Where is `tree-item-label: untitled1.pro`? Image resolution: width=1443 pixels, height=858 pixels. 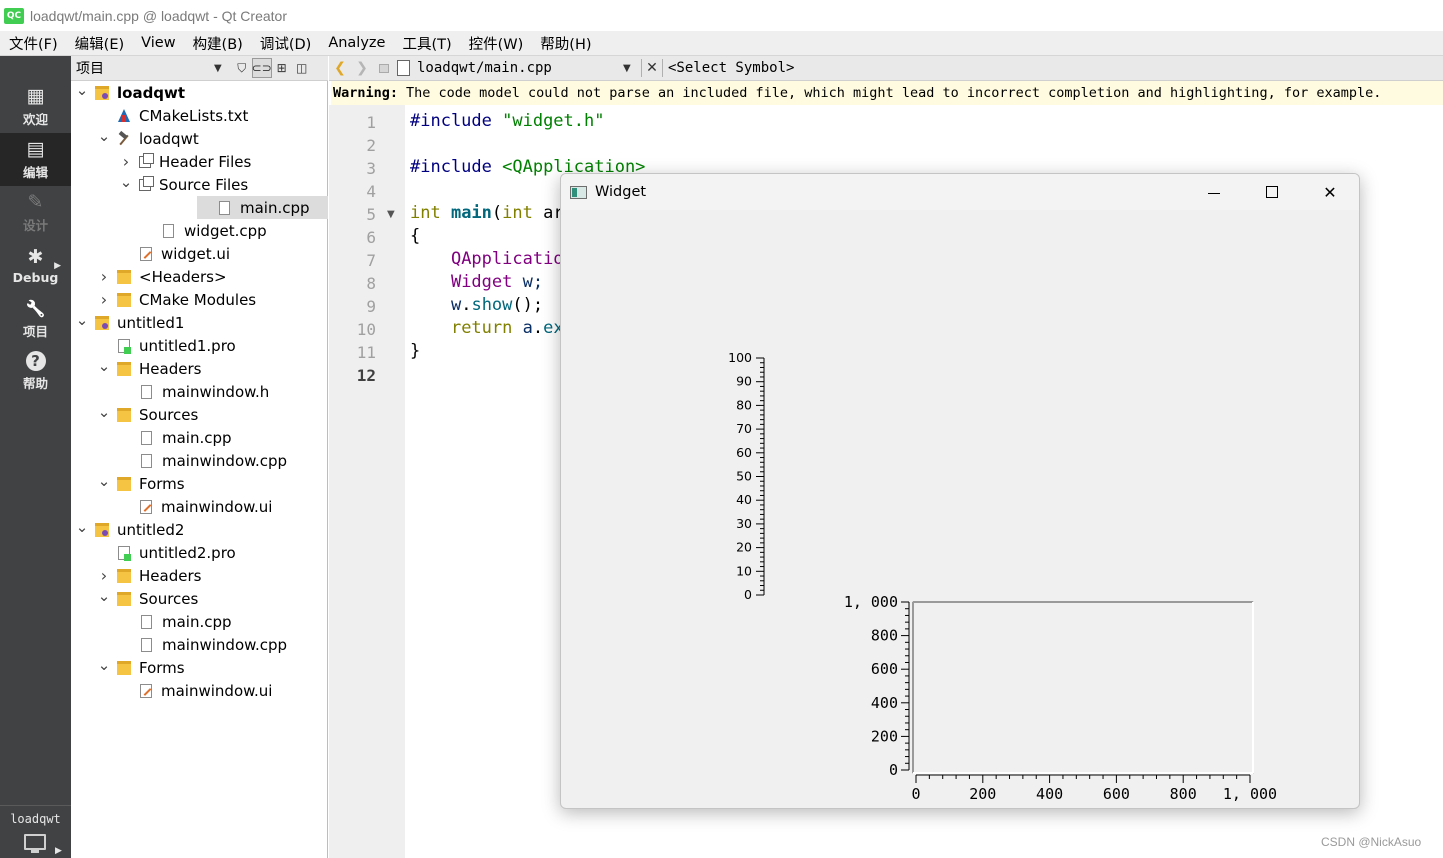
tree-item-label: untitled1.pro is located at coordinates (187, 345).